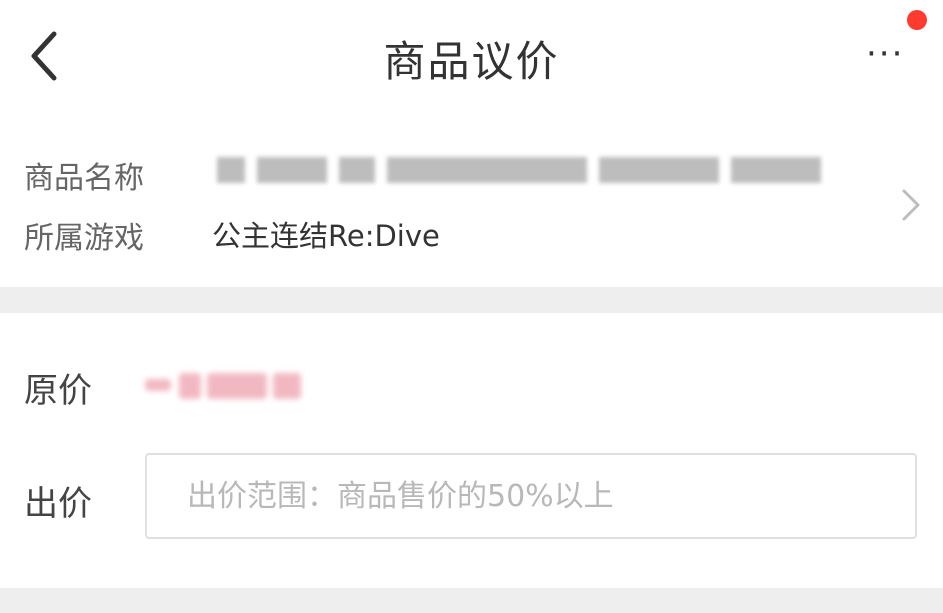 This screenshot has width=943, height=613. I want to click on section-divider-bottom, so click(471, 600).